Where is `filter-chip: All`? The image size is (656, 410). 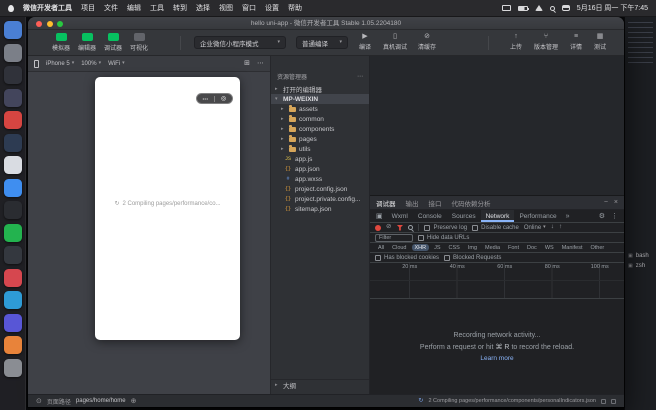 filter-chip: All is located at coordinates (381, 247).